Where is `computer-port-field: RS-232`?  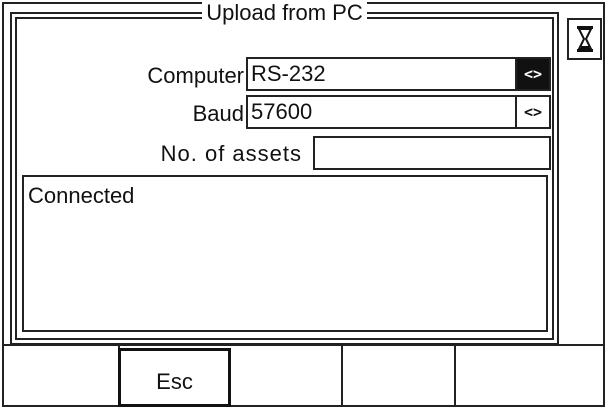 computer-port-field: RS-232 is located at coordinates (381, 74).